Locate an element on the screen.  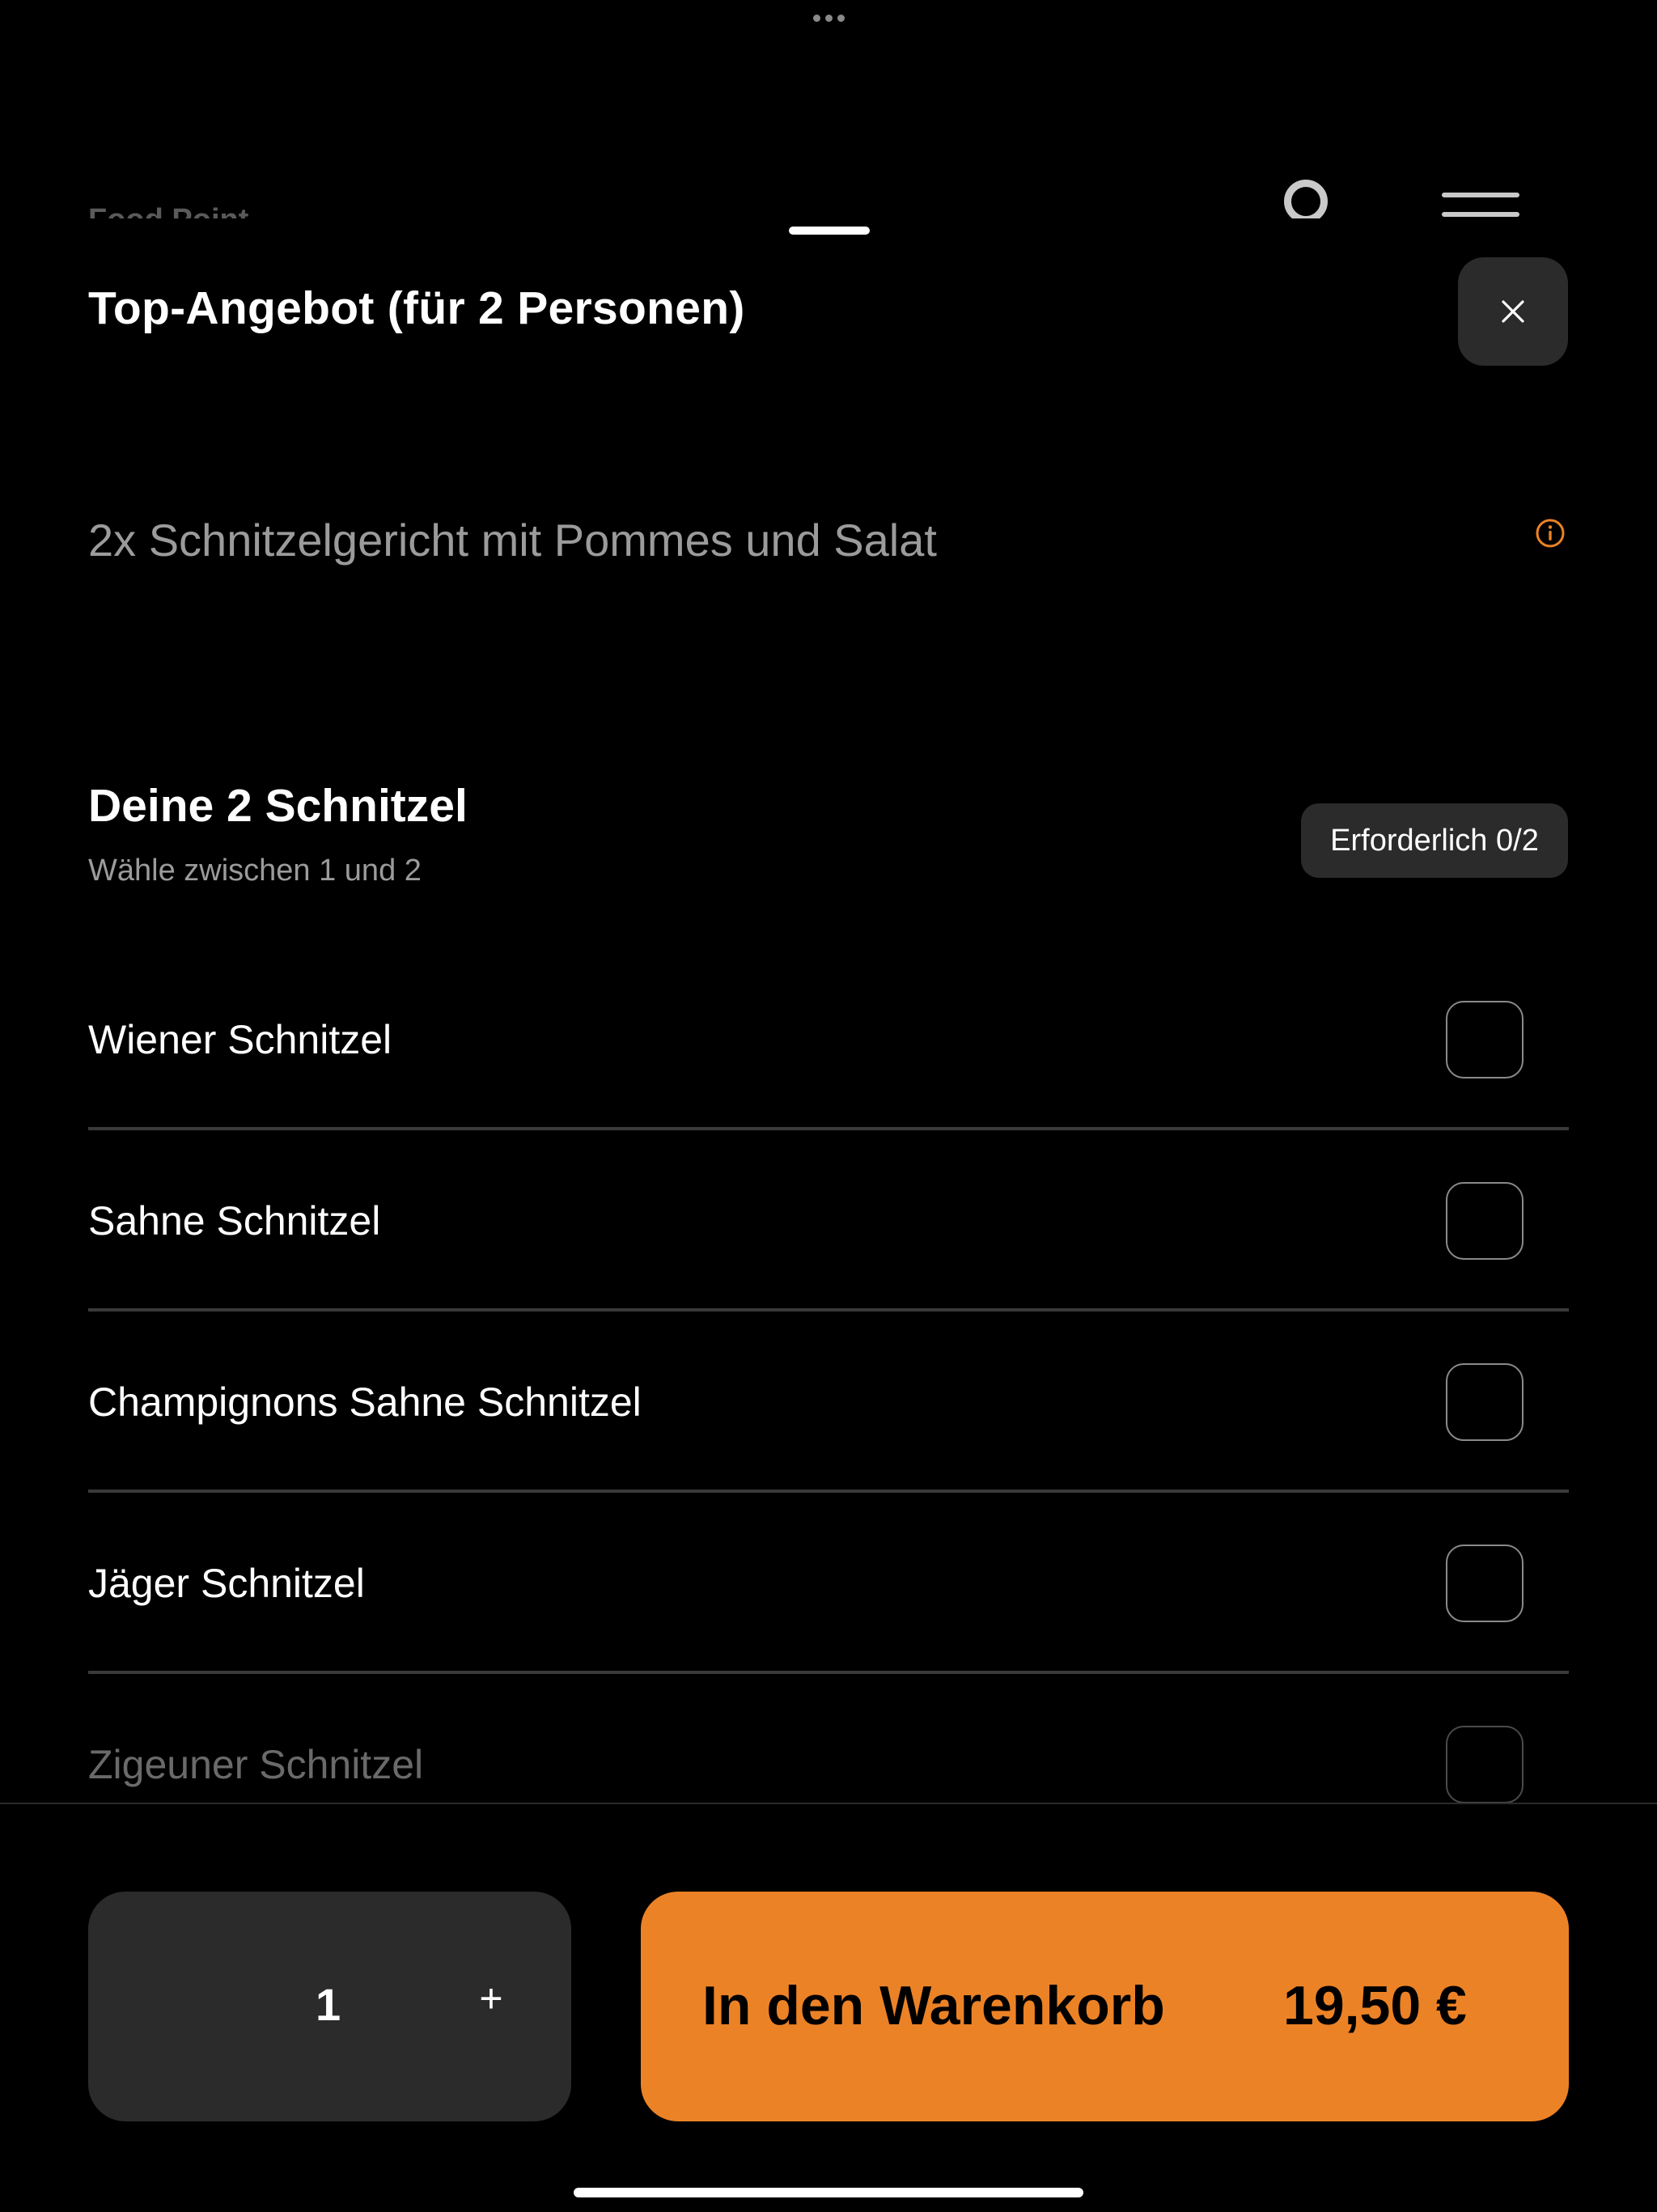
close-icon is located at coordinates (1513, 311).